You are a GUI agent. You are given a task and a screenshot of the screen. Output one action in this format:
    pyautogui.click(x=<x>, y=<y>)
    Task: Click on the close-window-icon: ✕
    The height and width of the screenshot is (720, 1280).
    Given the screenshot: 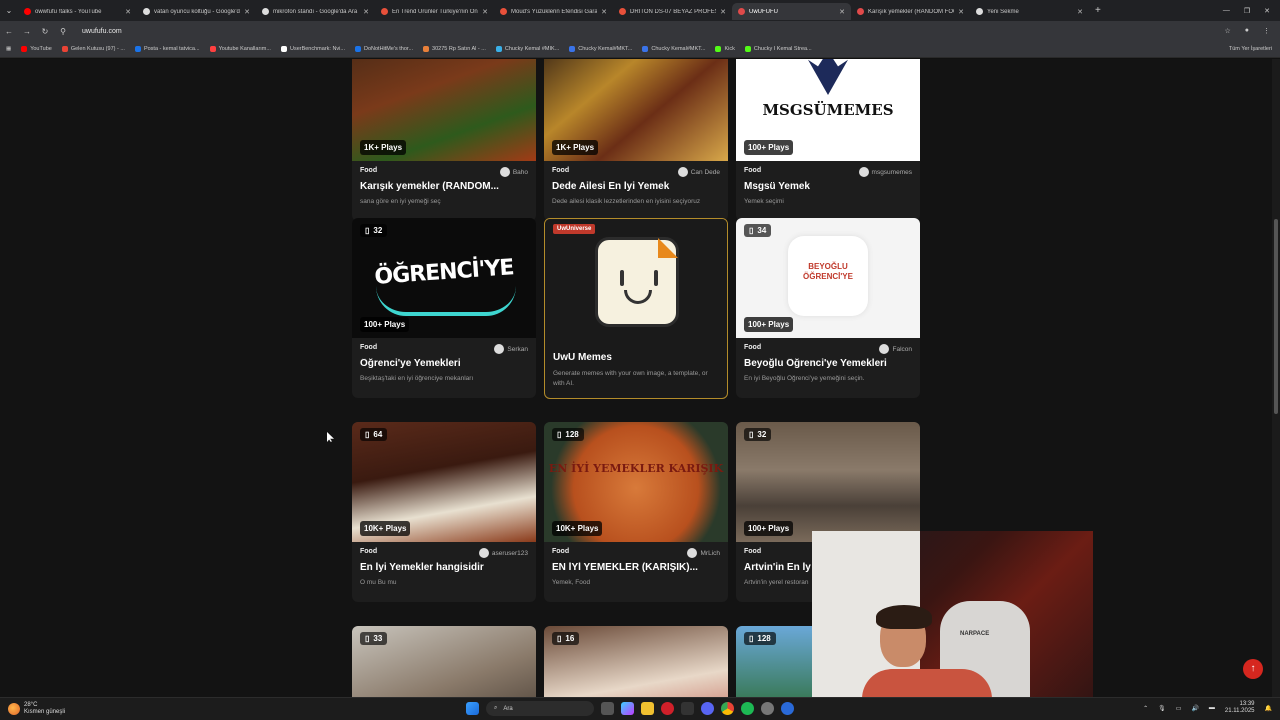 What is the action you would take?
    pyautogui.click(x=1267, y=11)
    